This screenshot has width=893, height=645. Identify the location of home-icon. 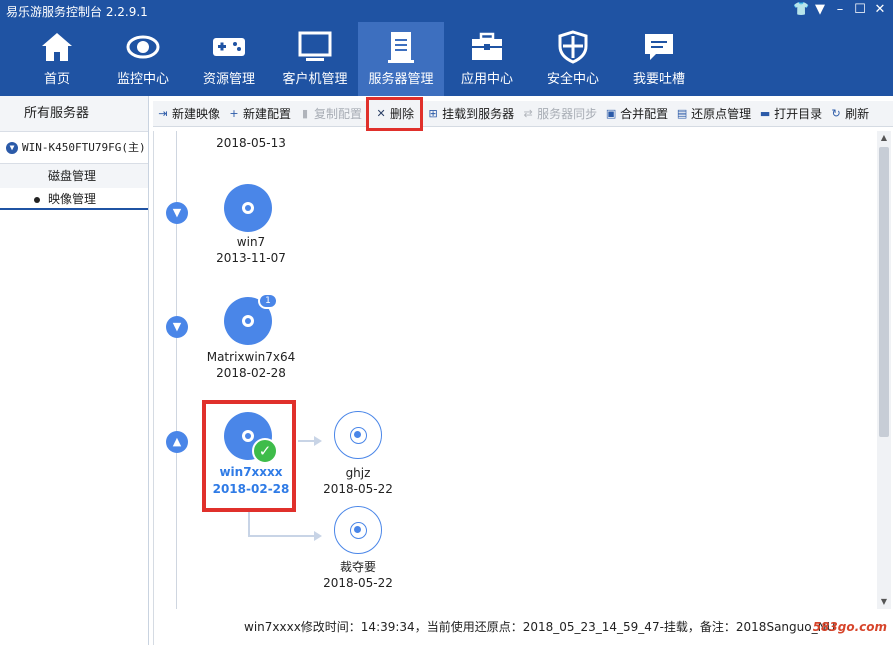
(57, 47).